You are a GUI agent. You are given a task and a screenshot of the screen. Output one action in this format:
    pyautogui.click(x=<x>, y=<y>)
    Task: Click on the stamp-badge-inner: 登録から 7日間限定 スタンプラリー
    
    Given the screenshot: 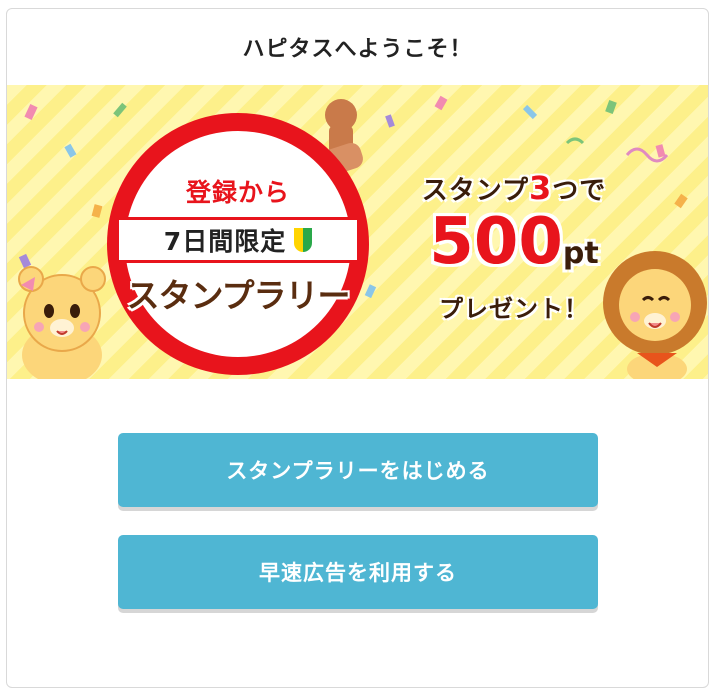 What is the action you would take?
    pyautogui.click(x=238, y=244)
    